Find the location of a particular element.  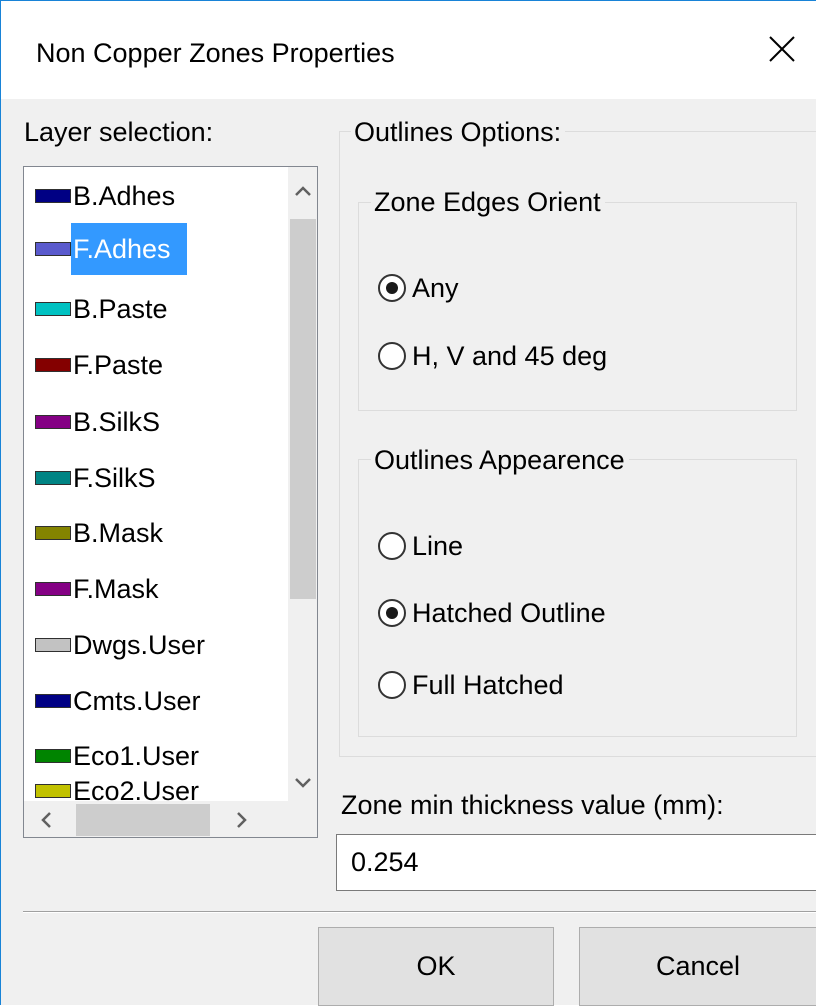

ok-button: OK is located at coordinates (436, 966).